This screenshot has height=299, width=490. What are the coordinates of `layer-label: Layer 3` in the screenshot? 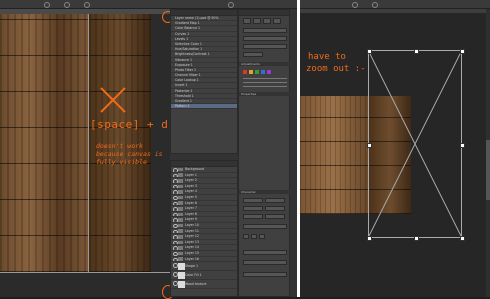 It's located at (191, 185).